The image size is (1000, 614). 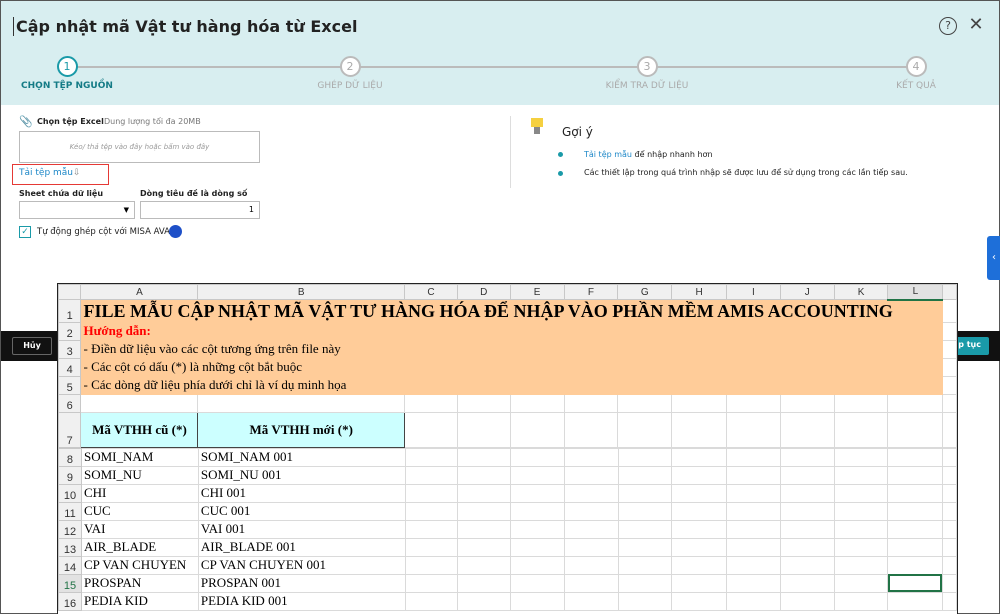 What do you see at coordinates (948, 26) in the screenshot?
I see `help-icon: ?` at bounding box center [948, 26].